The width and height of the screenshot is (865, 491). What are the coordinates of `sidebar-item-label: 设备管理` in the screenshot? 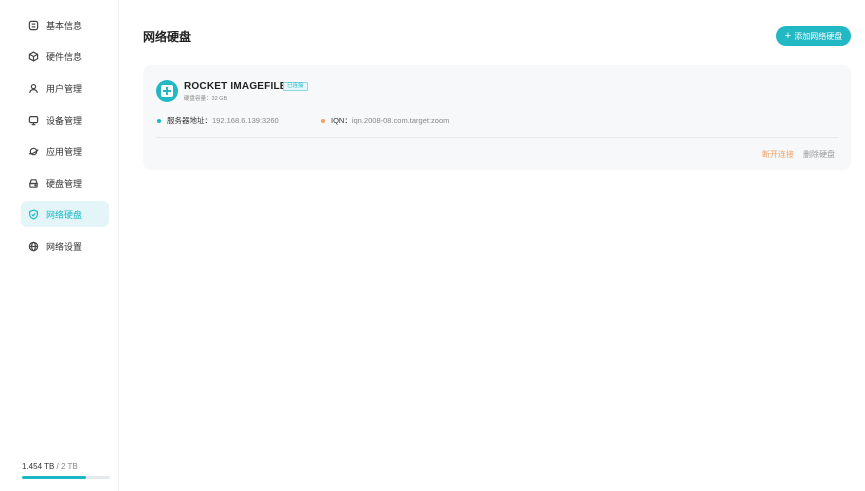 It's located at (64, 120).